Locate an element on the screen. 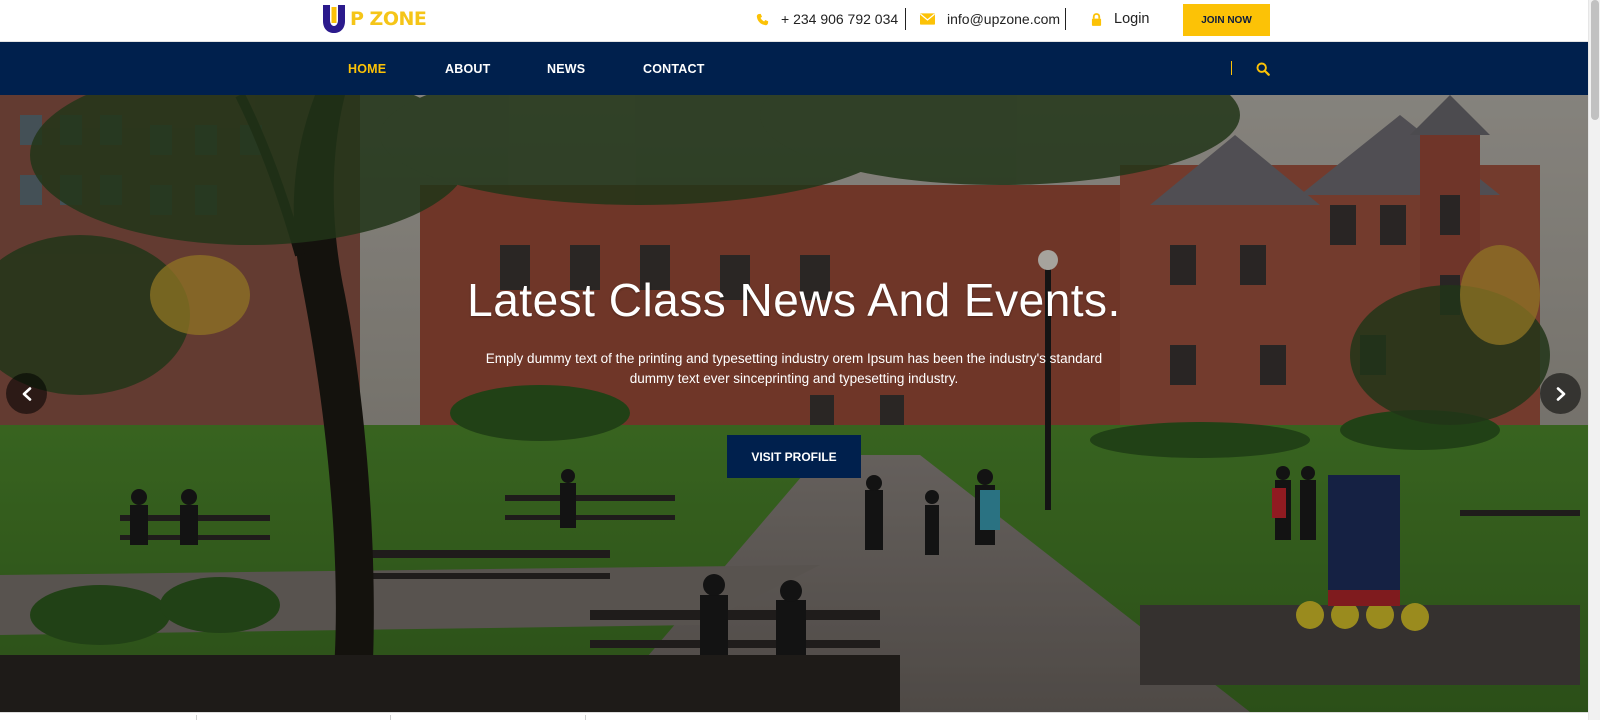 The image size is (1600, 720). search-button is located at coordinates (1263, 69).